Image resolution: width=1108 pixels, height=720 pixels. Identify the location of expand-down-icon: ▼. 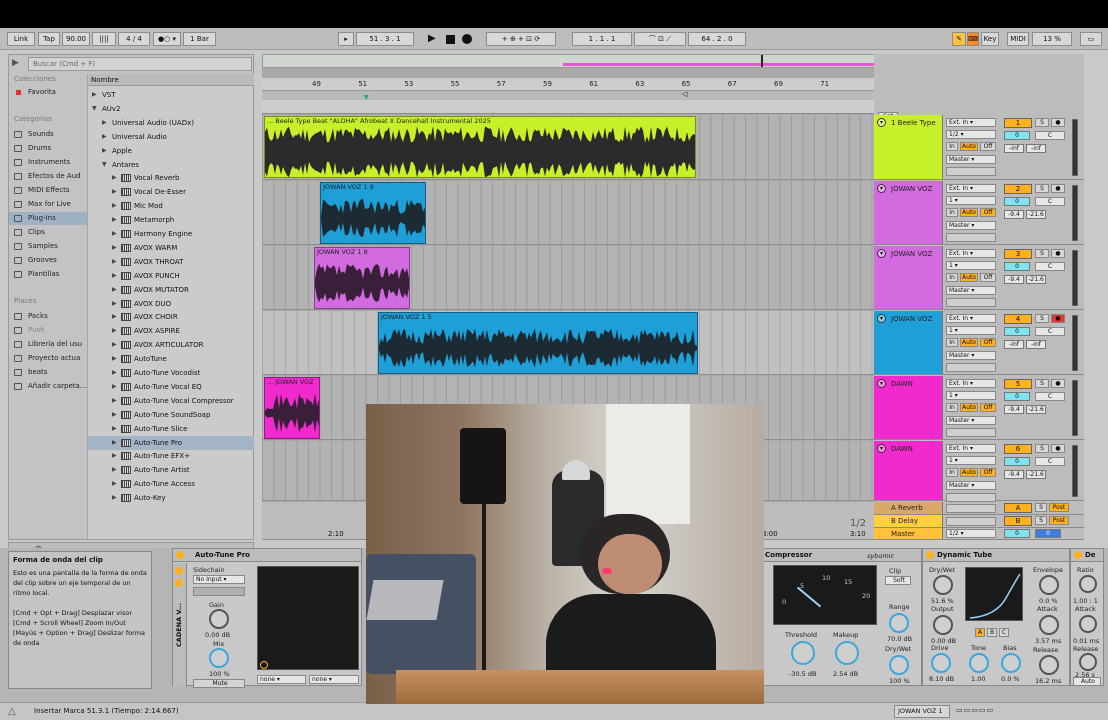
(94, 109).